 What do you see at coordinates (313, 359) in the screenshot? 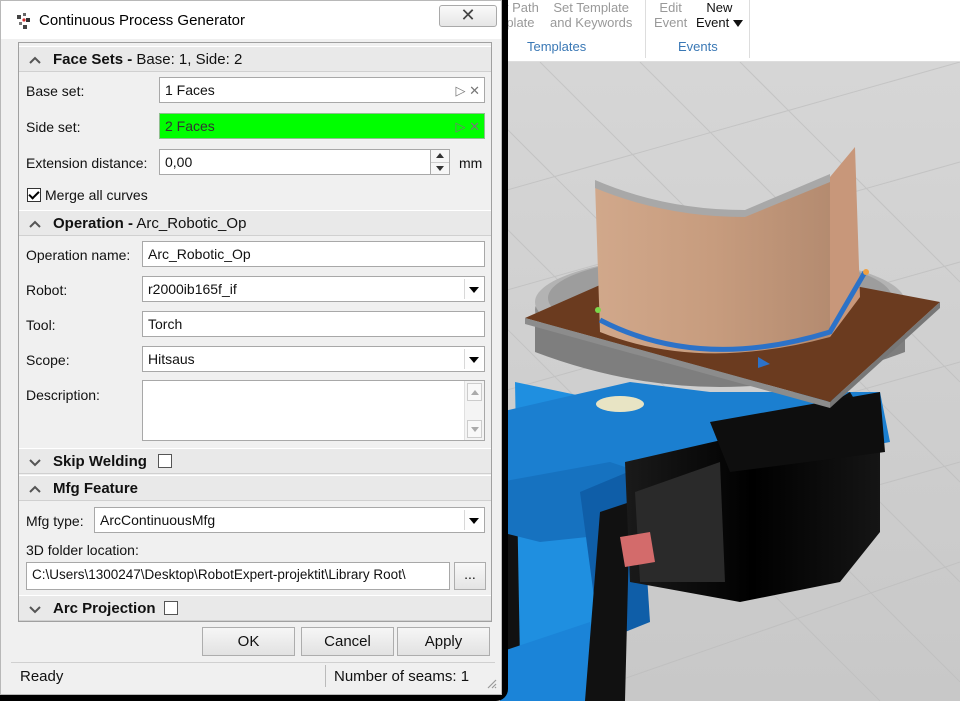
I see `scope-select: Hitsaus` at bounding box center [313, 359].